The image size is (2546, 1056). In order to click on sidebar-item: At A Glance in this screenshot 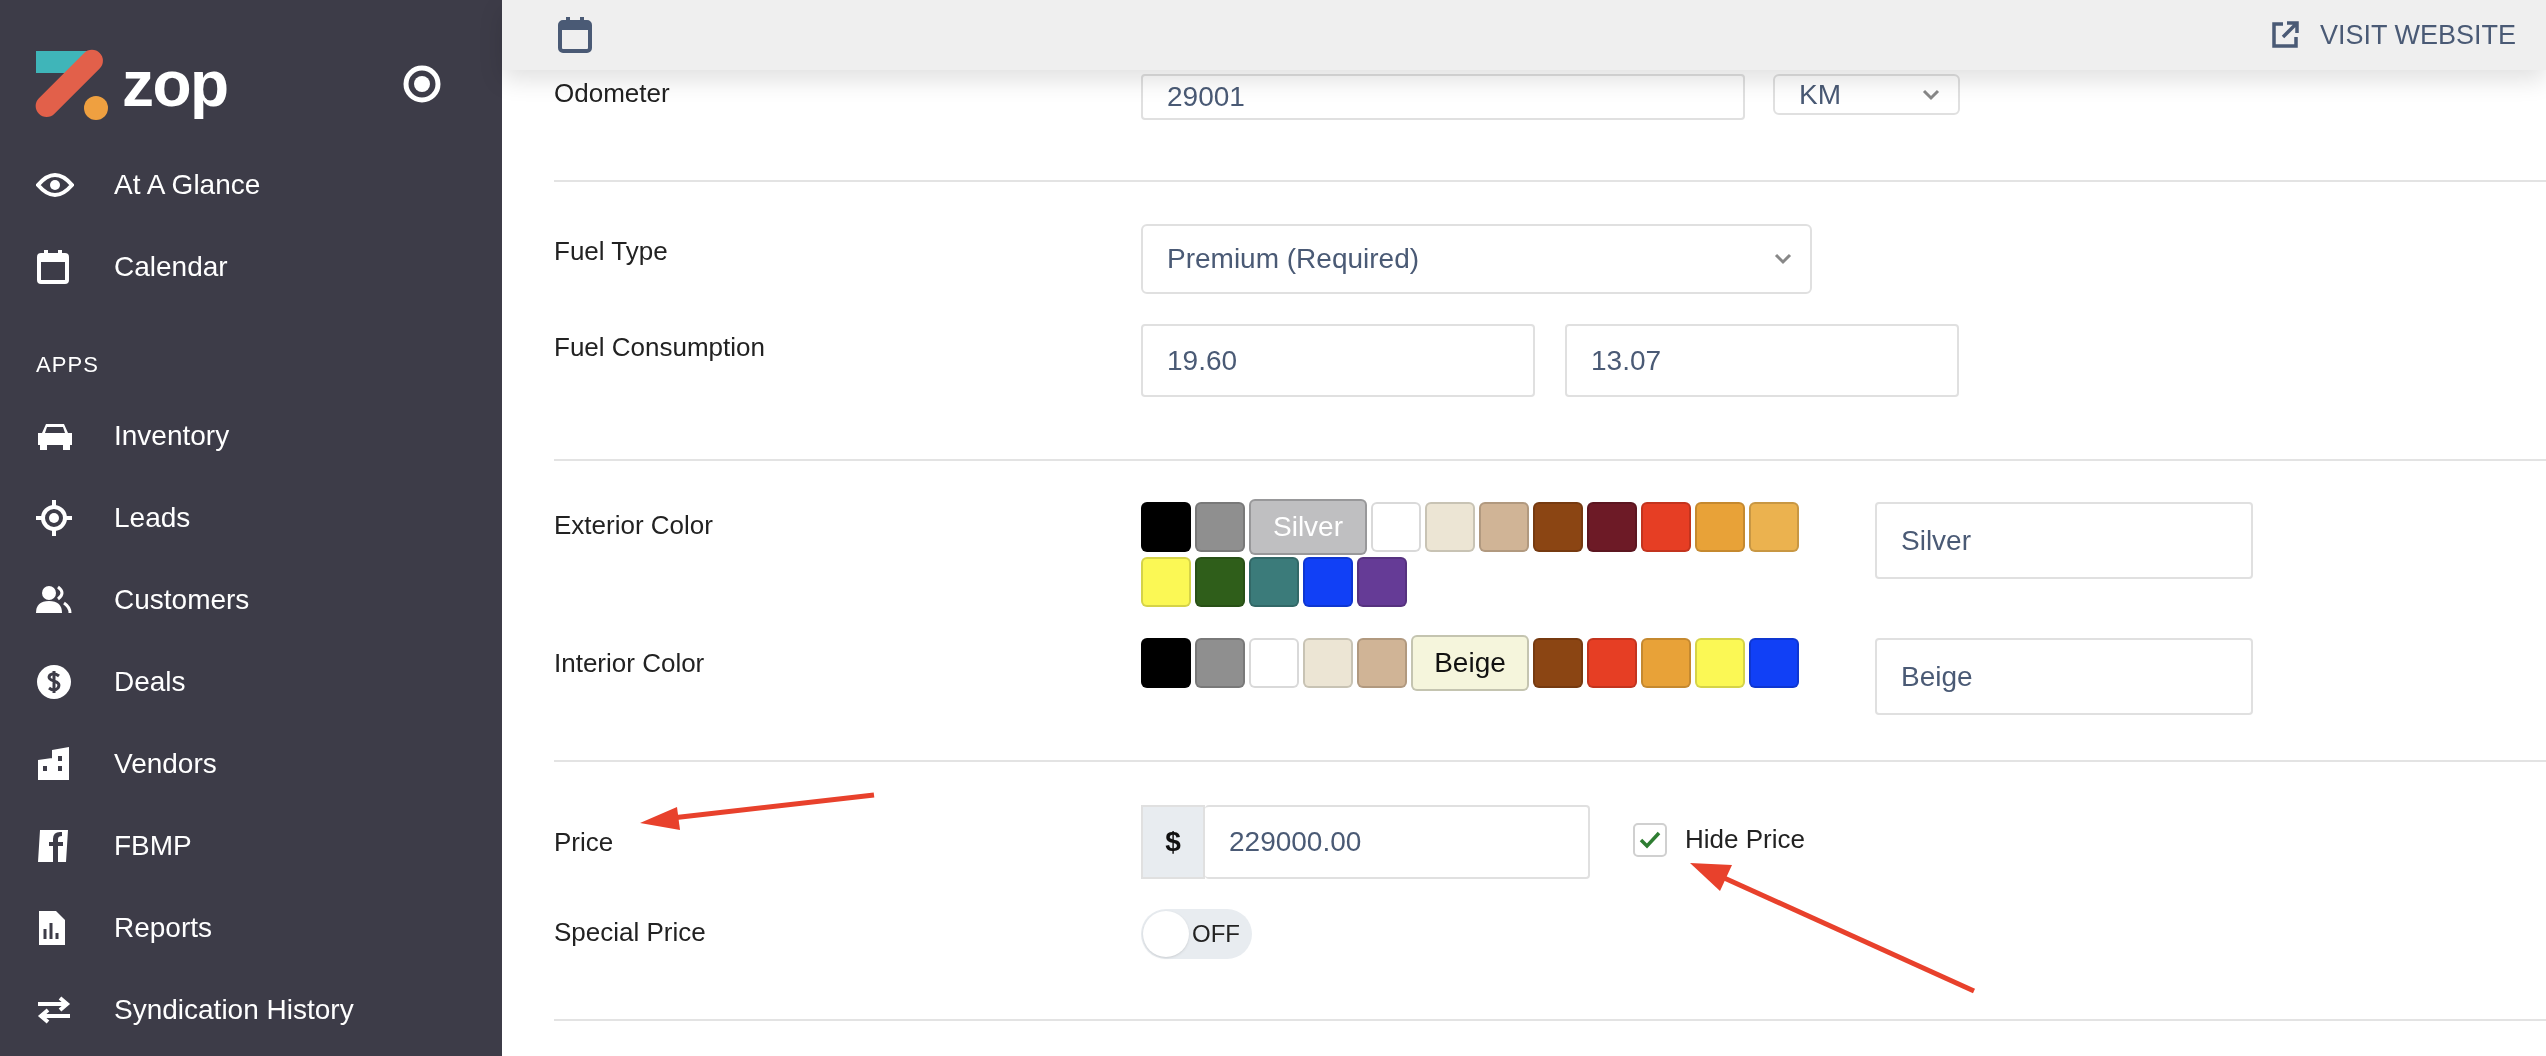, I will do `click(251, 185)`.